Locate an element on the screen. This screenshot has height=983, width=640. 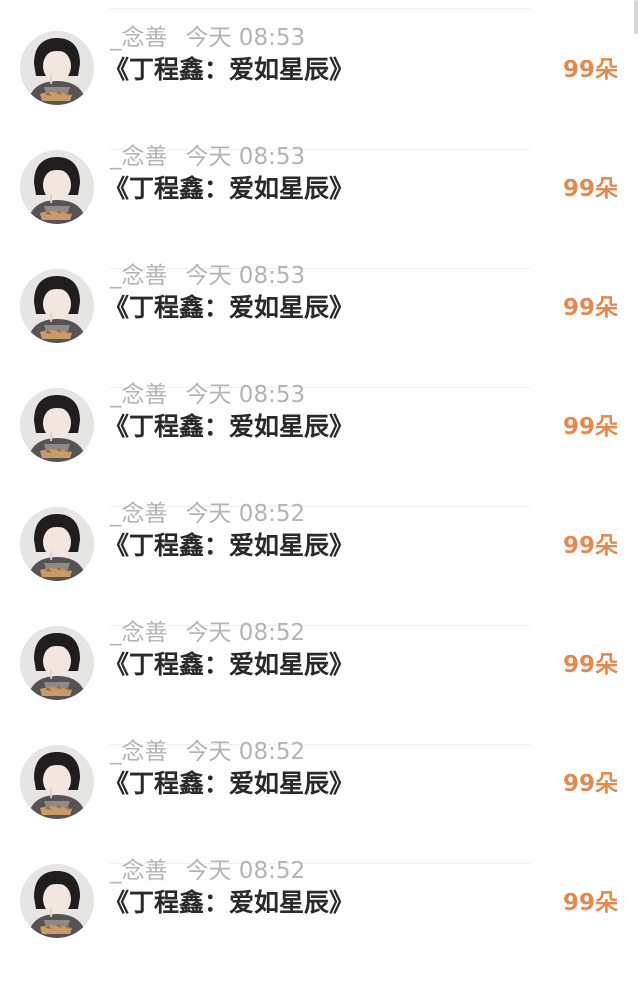
divider is located at coordinates (320, 8).